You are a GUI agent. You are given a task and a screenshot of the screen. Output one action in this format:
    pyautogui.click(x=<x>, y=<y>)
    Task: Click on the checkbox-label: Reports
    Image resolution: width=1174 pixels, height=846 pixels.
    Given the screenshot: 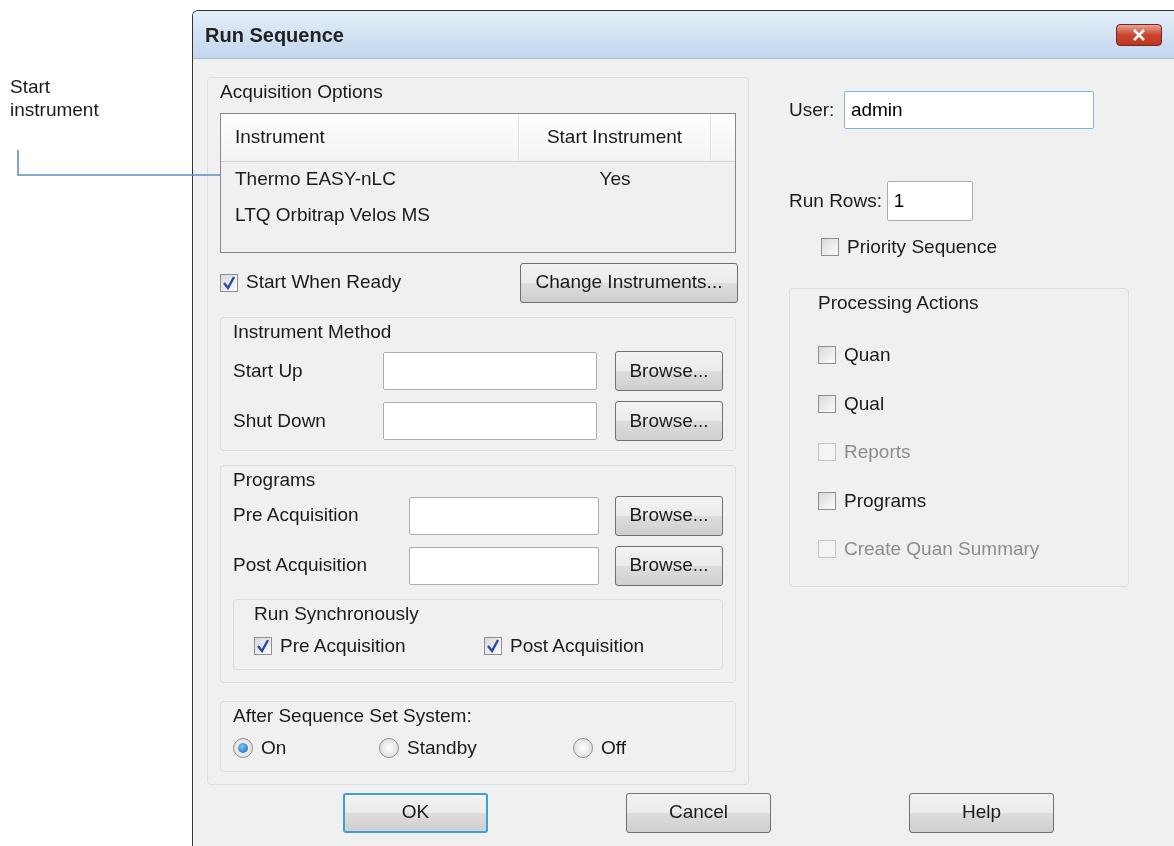 What is the action you would take?
    pyautogui.click(x=877, y=452)
    